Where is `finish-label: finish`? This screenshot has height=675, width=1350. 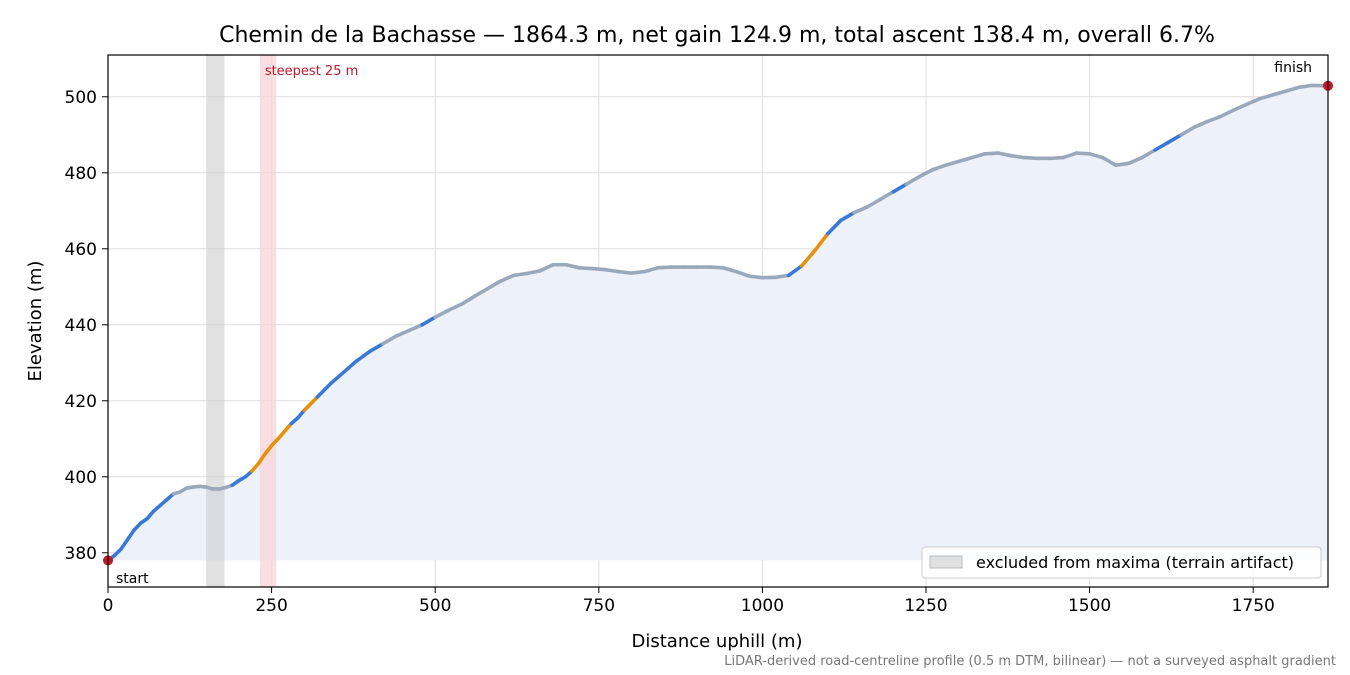
finish-label: finish is located at coordinates (1293, 68).